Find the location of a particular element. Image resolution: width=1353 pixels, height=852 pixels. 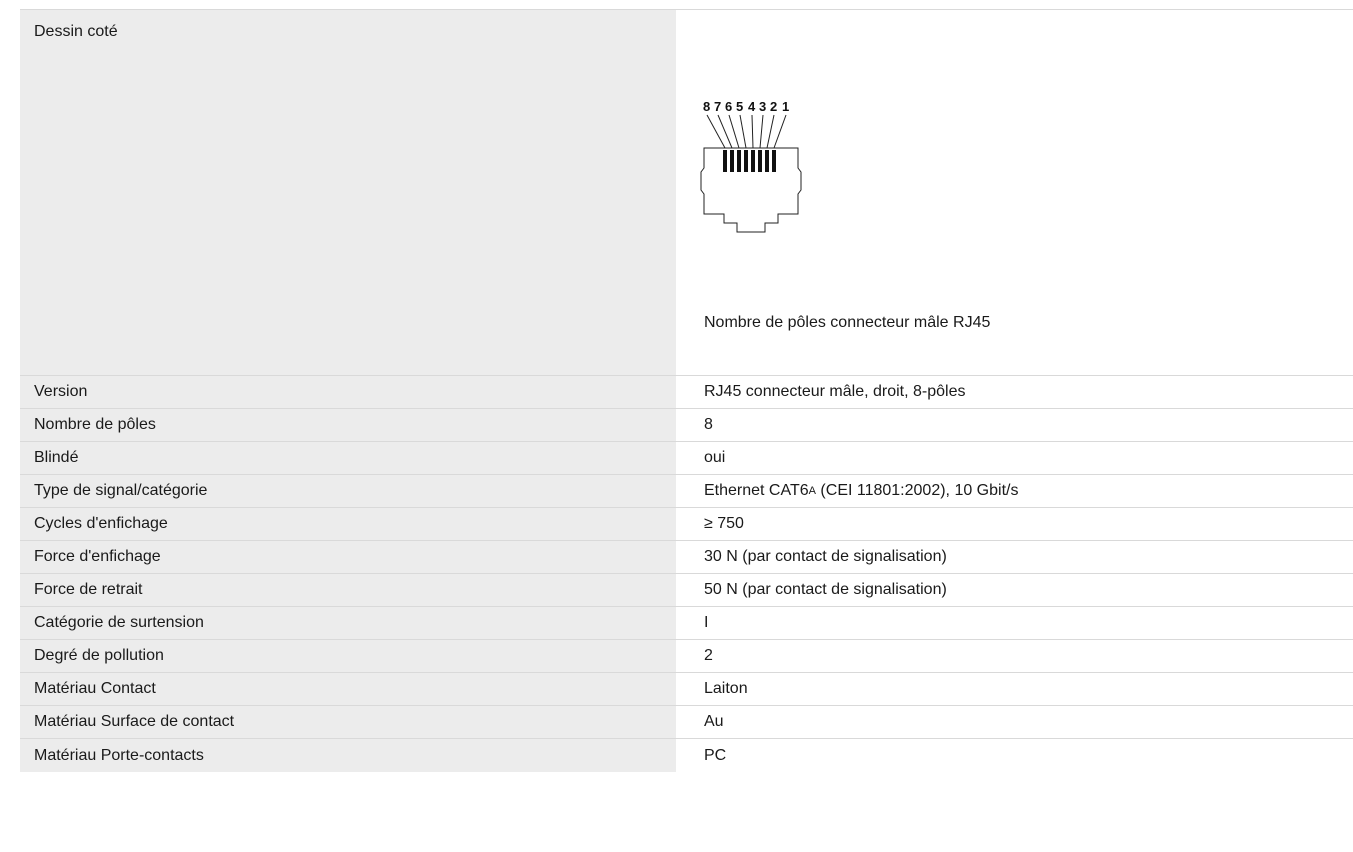

pin-number-6: 6 is located at coordinates (728, 106).